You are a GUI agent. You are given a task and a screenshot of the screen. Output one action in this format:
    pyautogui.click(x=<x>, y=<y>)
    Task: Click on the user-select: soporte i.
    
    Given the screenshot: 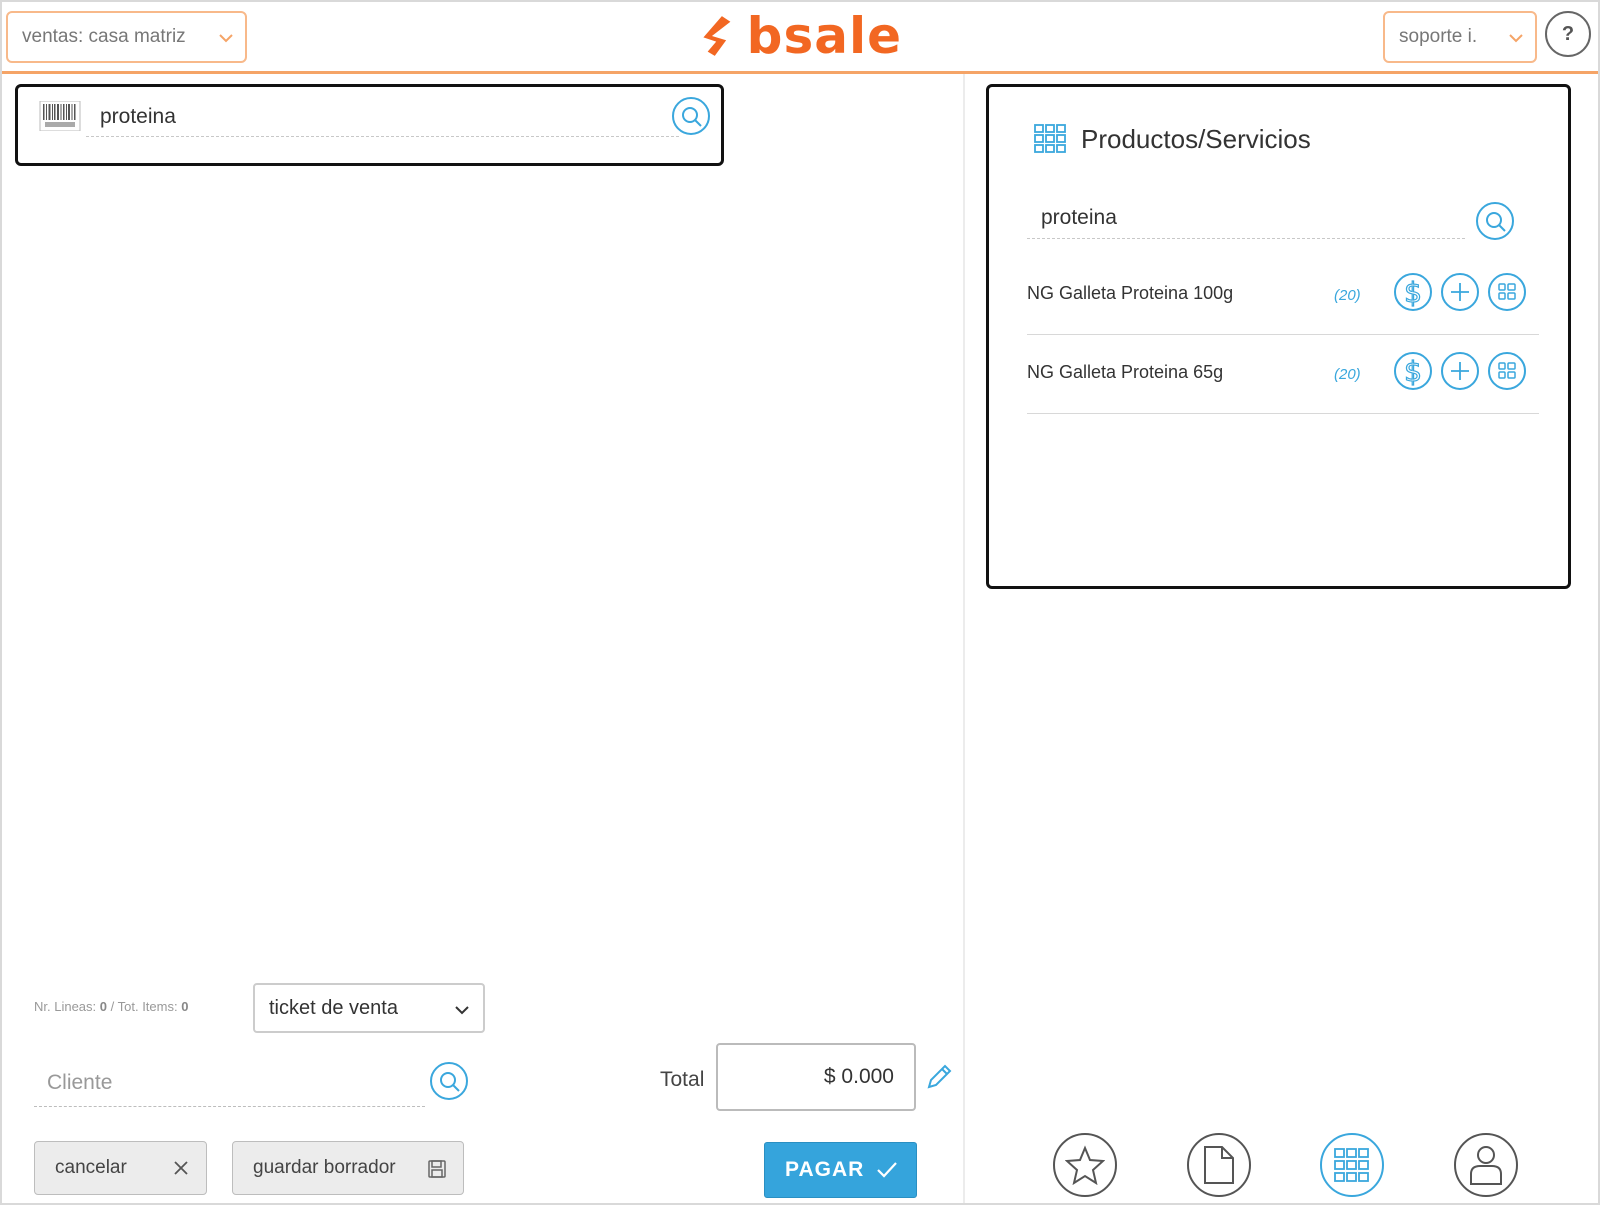 What is the action you would take?
    pyautogui.click(x=1460, y=37)
    